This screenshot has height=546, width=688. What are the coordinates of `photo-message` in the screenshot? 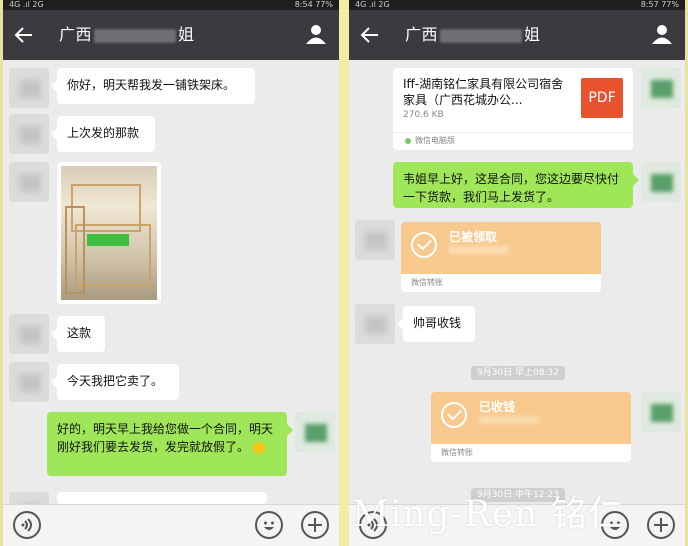 It's located at (109, 233).